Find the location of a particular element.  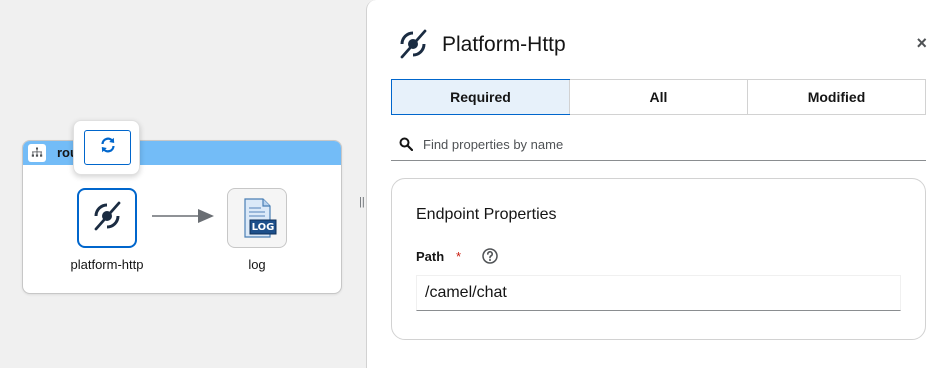

edge-arrow is located at coordinates (183, 216).